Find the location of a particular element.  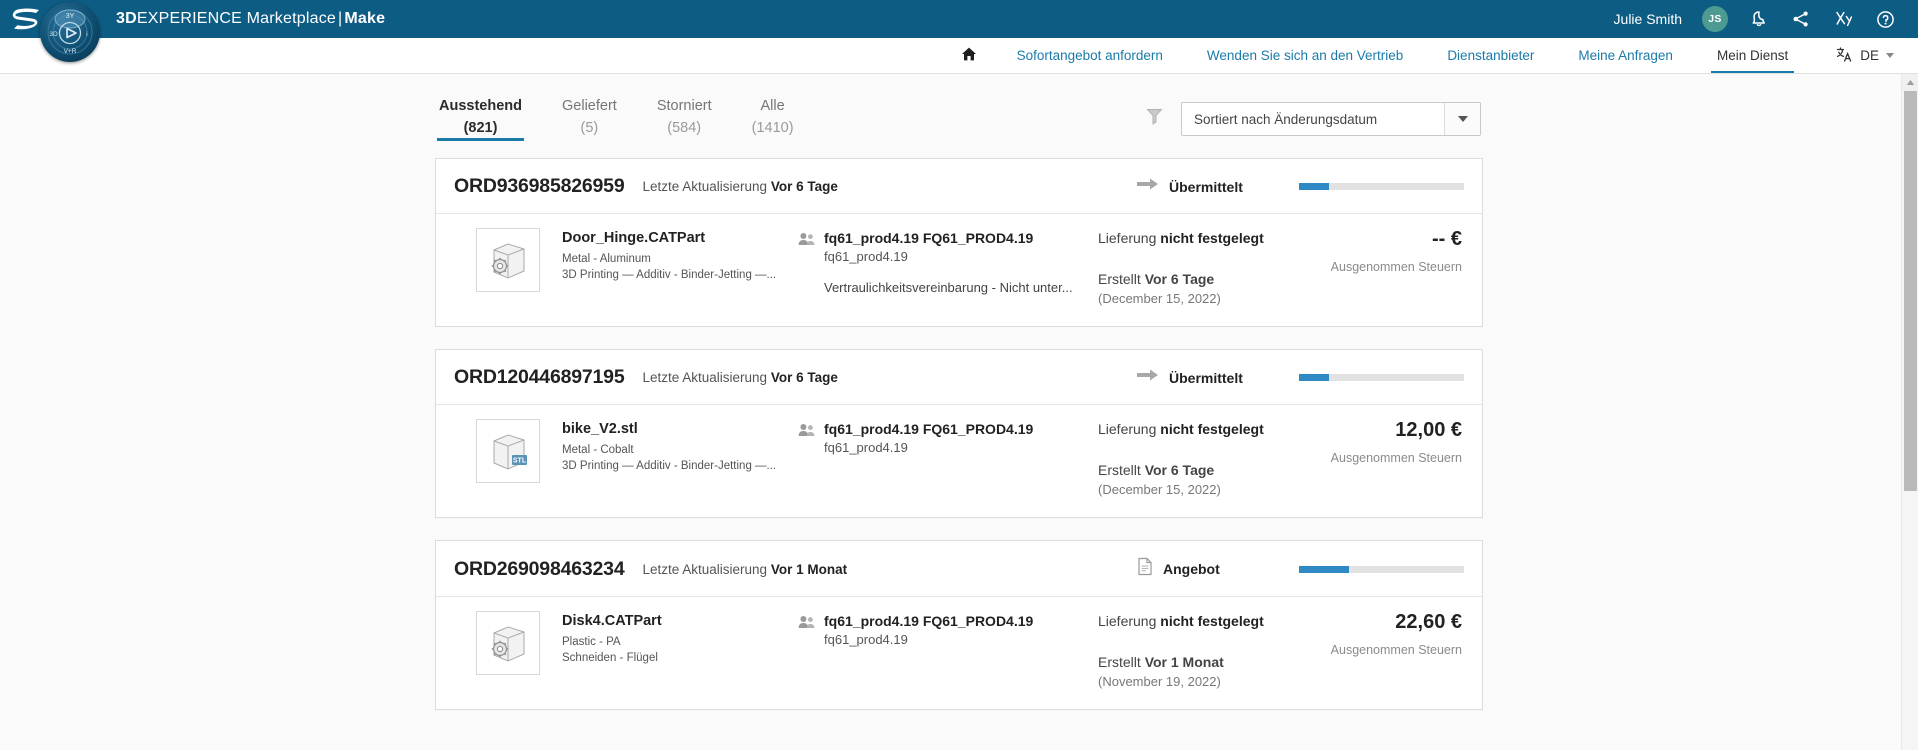

tab-label: Alle is located at coordinates (772, 106).